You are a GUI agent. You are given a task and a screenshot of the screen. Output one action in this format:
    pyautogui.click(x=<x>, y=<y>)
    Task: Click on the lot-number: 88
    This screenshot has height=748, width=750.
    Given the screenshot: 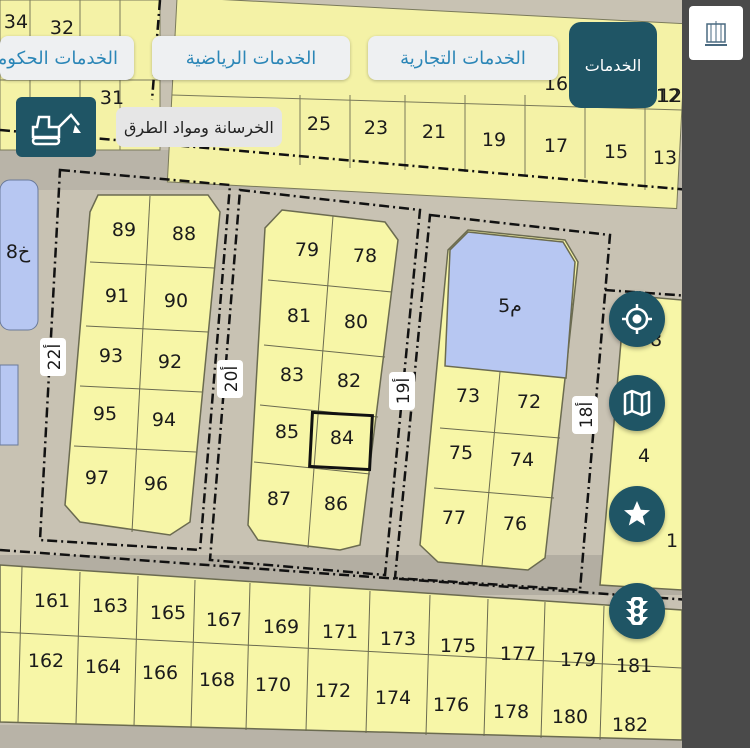 What is the action you would take?
    pyautogui.click(x=184, y=234)
    